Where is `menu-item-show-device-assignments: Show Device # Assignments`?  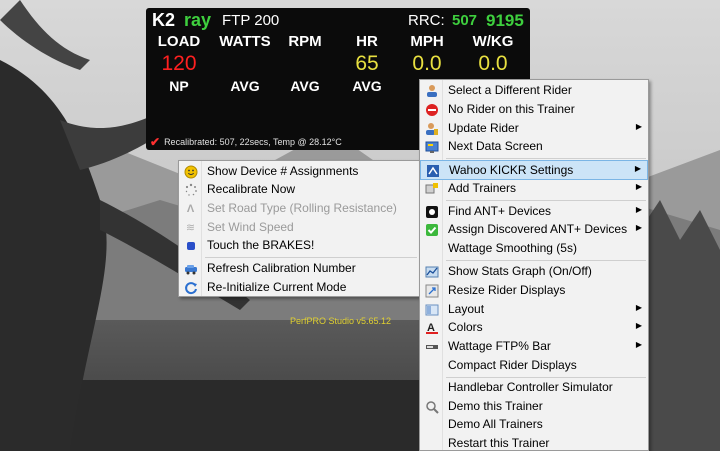
menu-item-show-device-assignments: Show Device # Assignments is located at coordinates (299, 171).